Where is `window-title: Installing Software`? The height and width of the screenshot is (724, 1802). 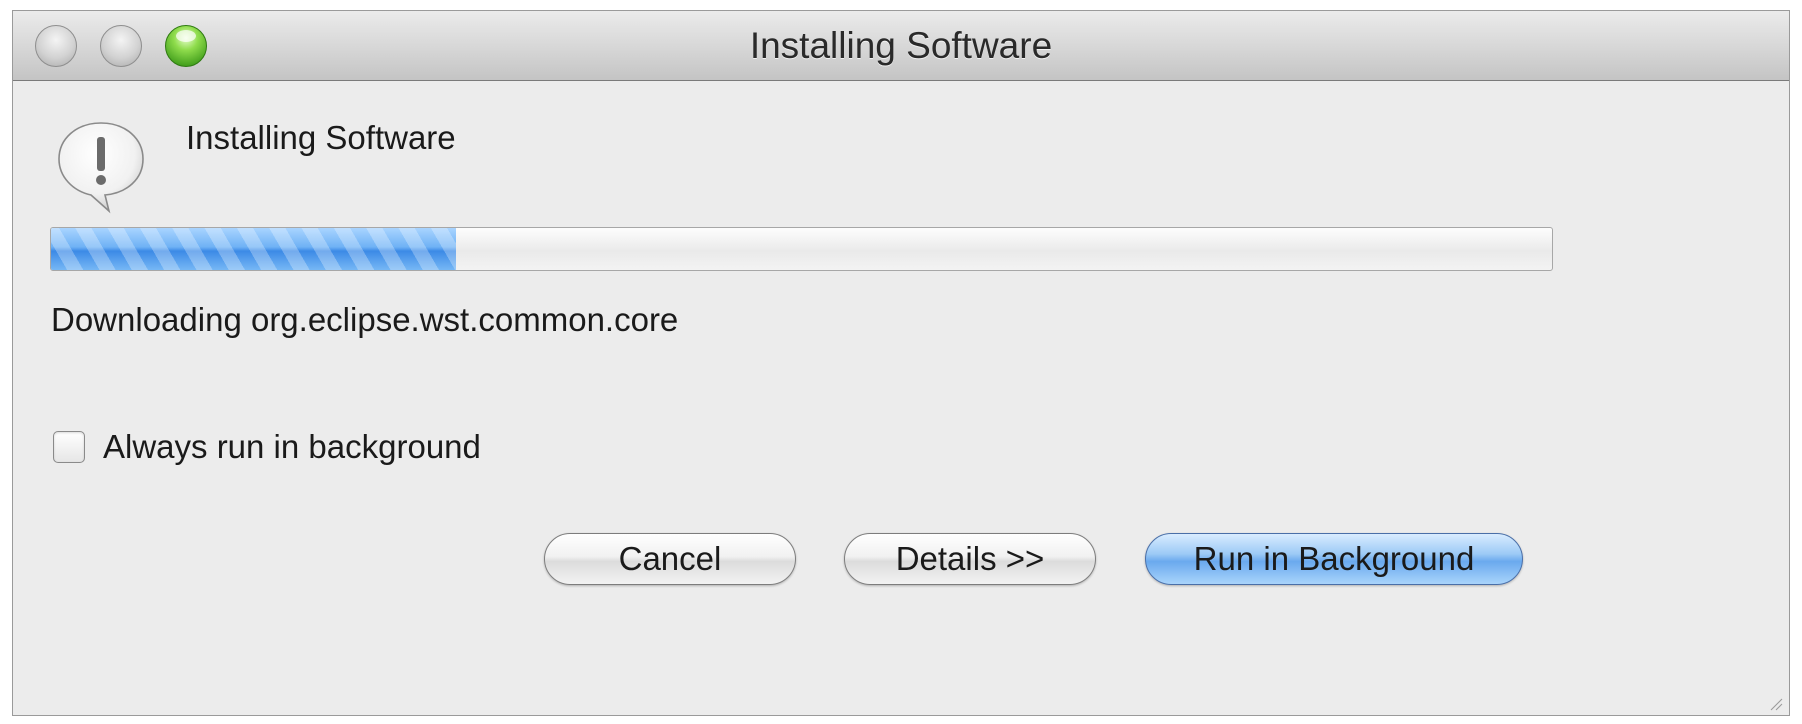
window-title: Installing Software is located at coordinates (901, 45).